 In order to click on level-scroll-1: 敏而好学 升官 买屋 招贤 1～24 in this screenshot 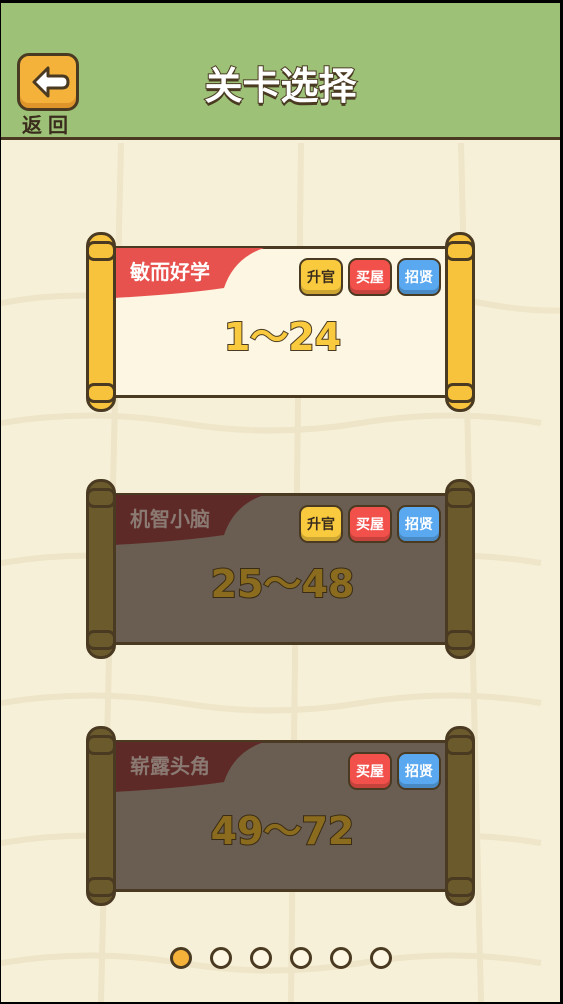, I will do `click(282, 322)`.